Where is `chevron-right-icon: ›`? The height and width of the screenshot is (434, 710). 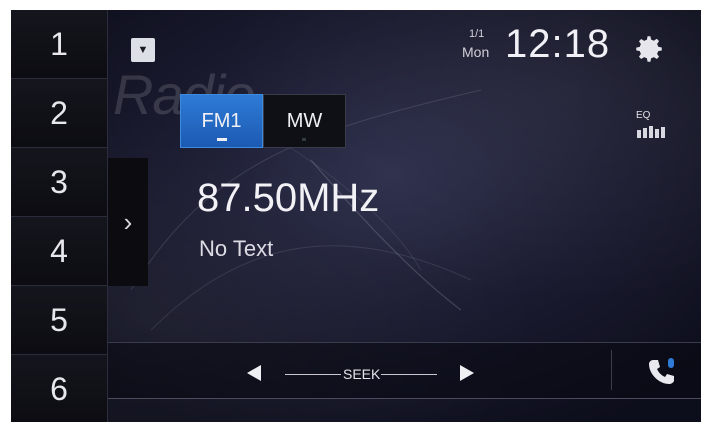 chevron-right-icon: › is located at coordinates (128, 221).